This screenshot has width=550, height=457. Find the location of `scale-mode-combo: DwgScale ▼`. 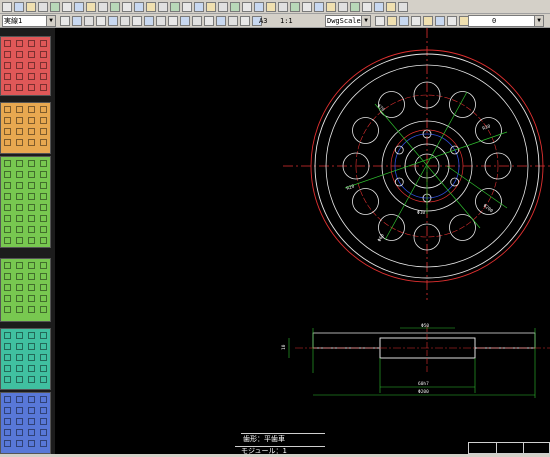

scale-mode-combo: DwgScale ▼ is located at coordinates (348, 21).